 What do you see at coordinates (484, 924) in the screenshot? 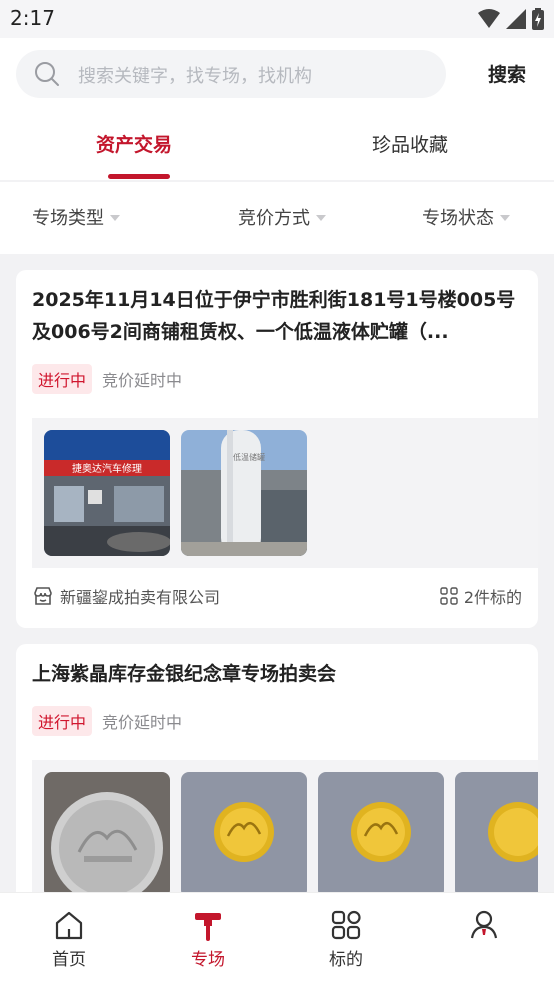
I see `user-icon` at bounding box center [484, 924].